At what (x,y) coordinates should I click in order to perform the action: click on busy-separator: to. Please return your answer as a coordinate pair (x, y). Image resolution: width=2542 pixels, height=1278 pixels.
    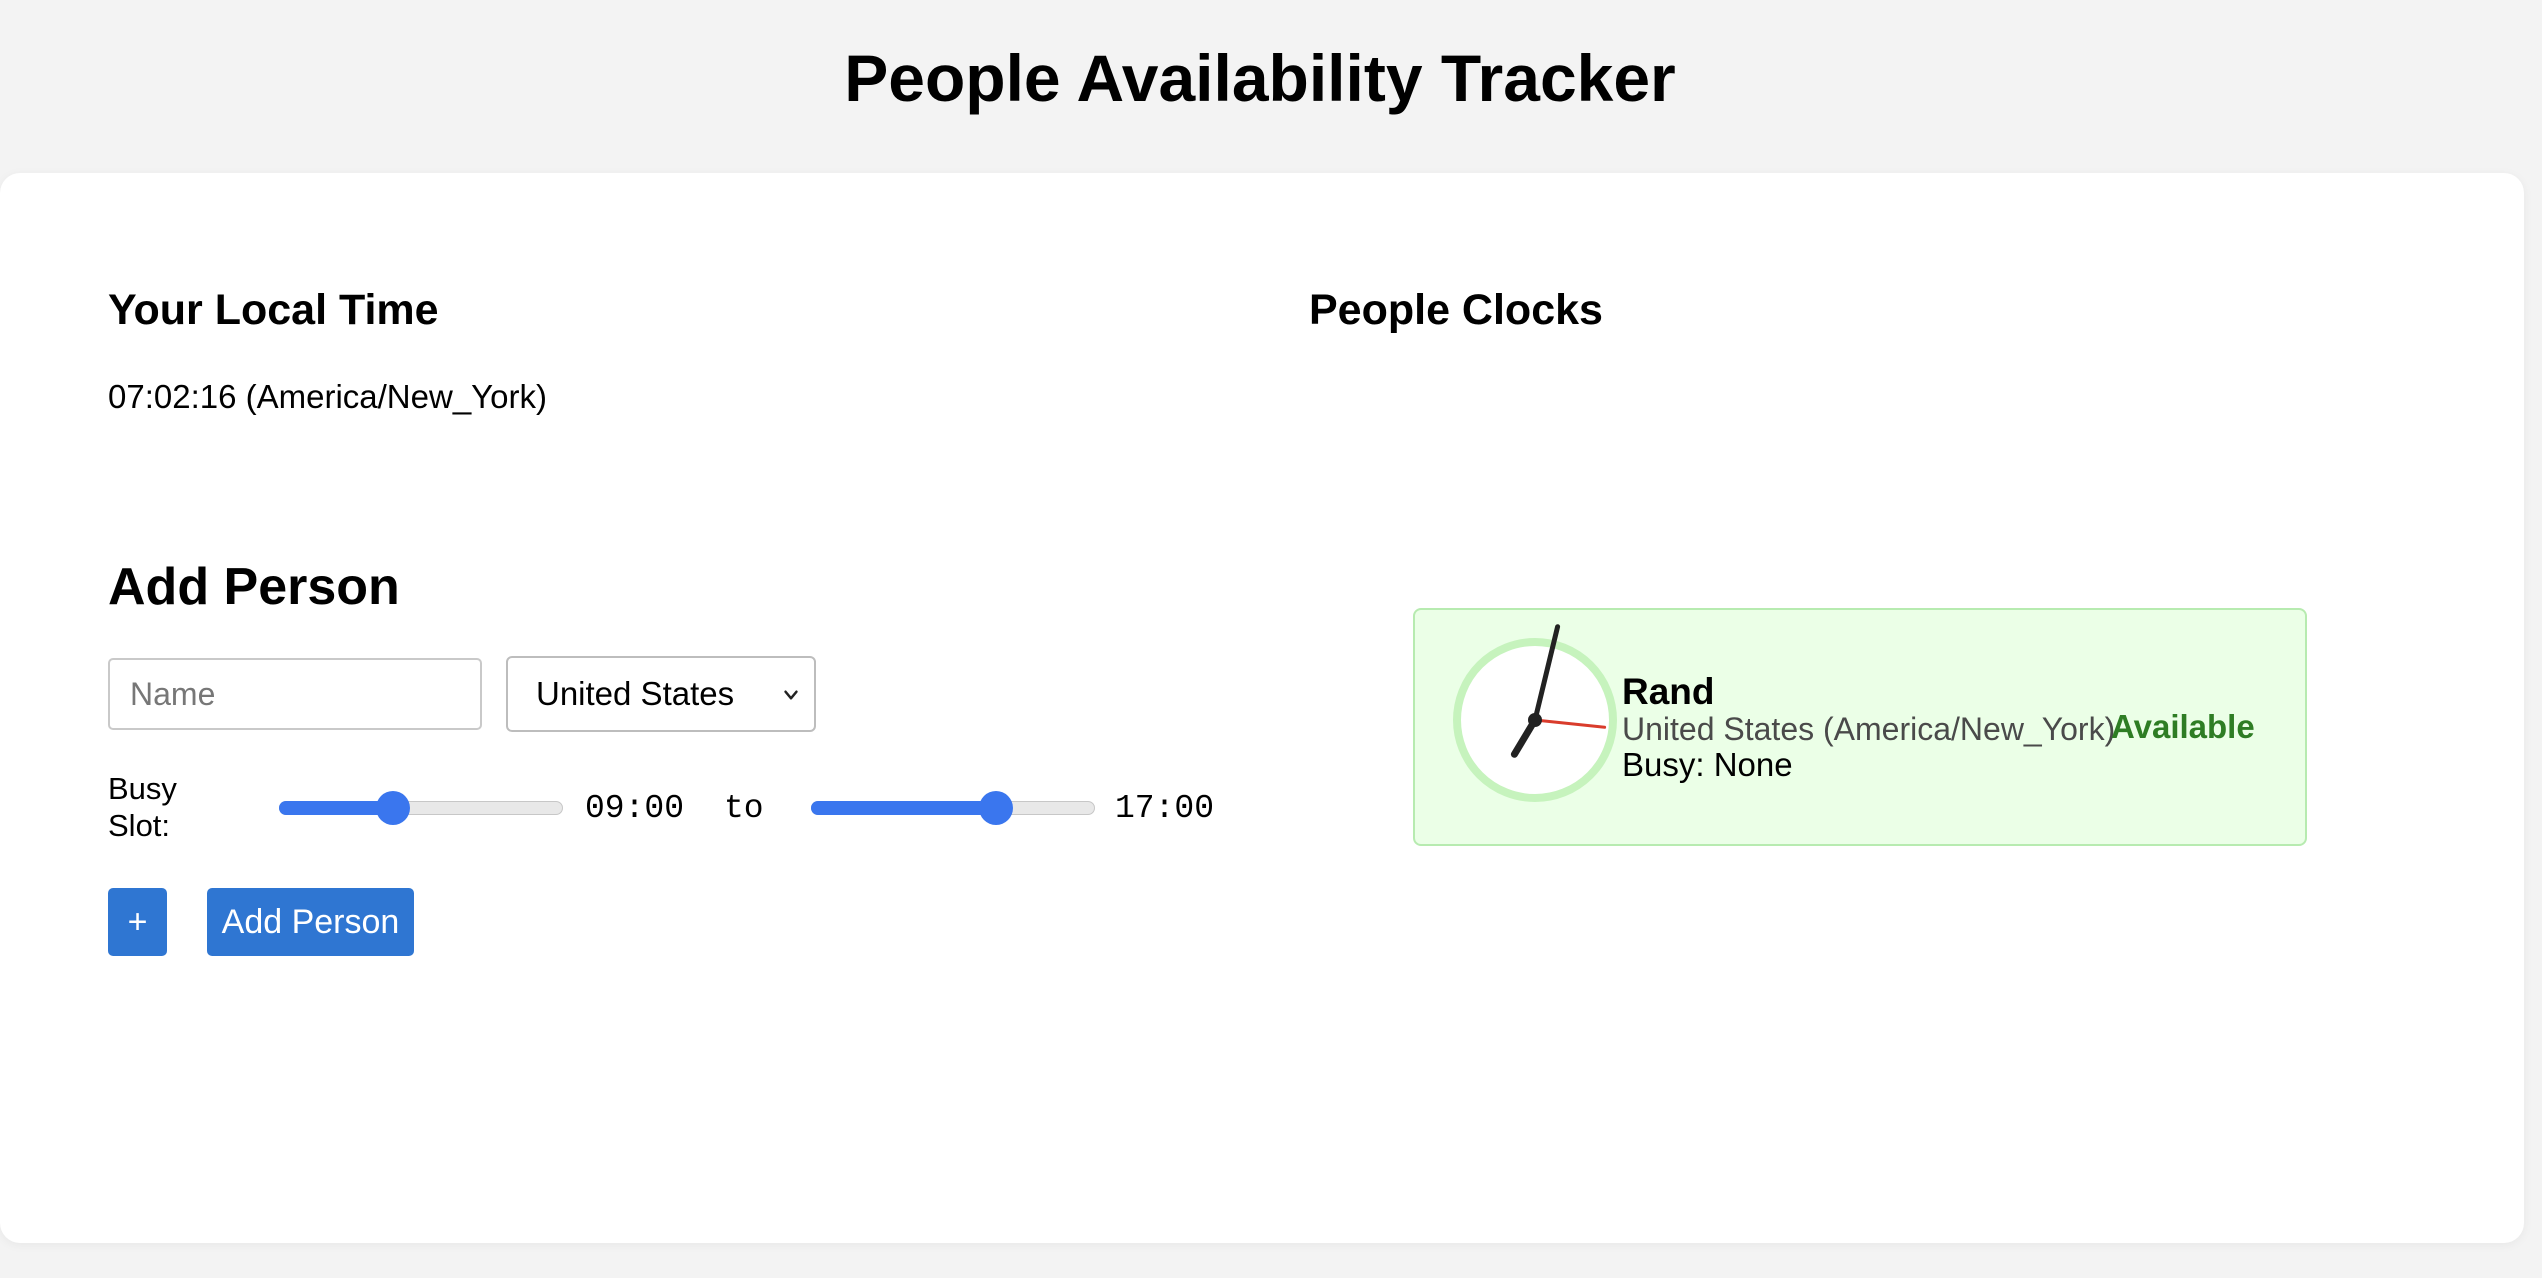
    Looking at the image, I should click on (744, 808).